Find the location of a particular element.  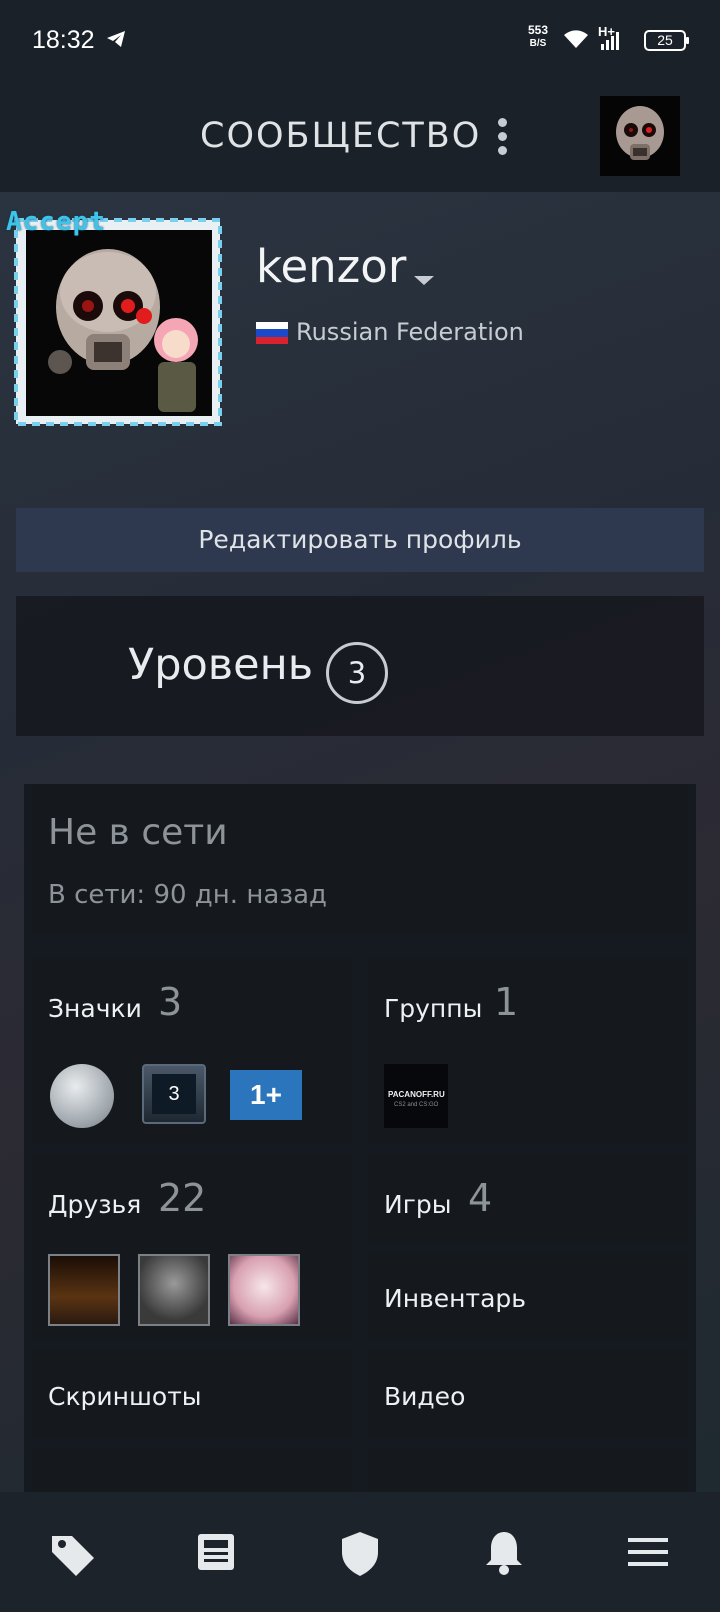

status-bar: 18:32 553 B/S H+ 25 is located at coordinates (360, 40).